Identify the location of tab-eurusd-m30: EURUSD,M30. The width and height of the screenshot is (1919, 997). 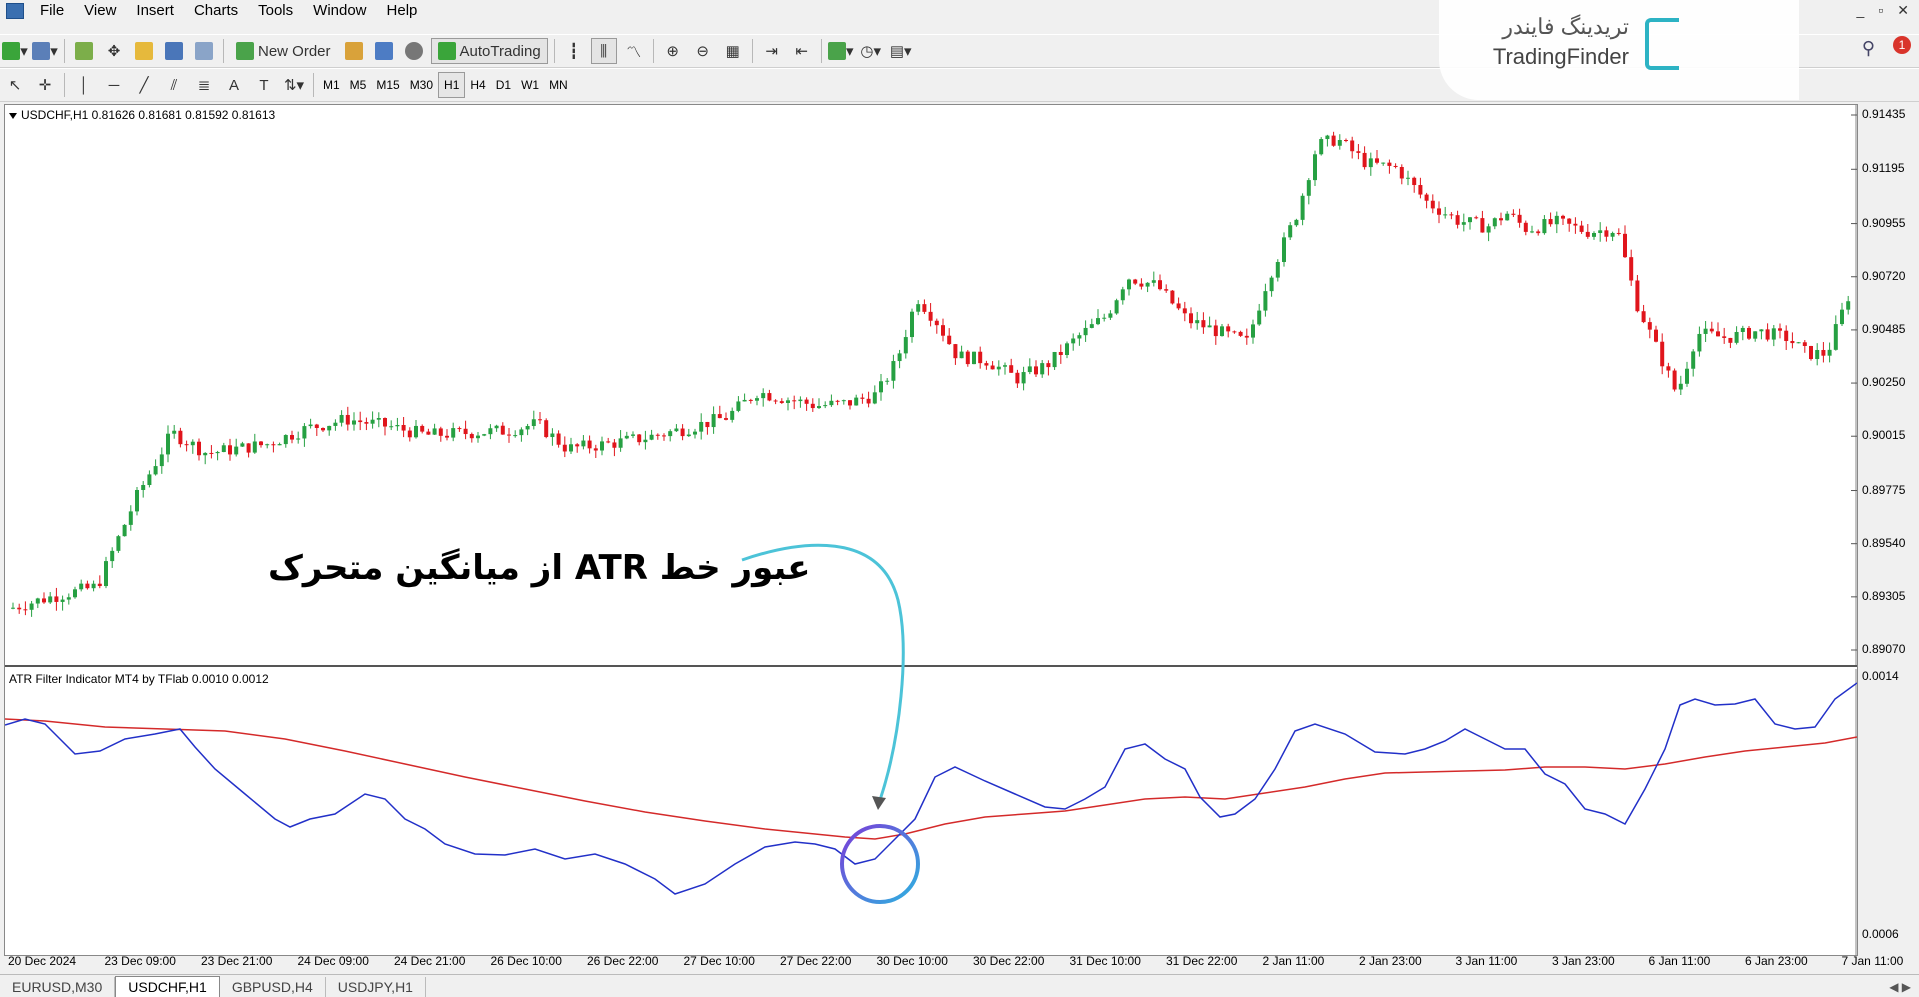
(58, 987).